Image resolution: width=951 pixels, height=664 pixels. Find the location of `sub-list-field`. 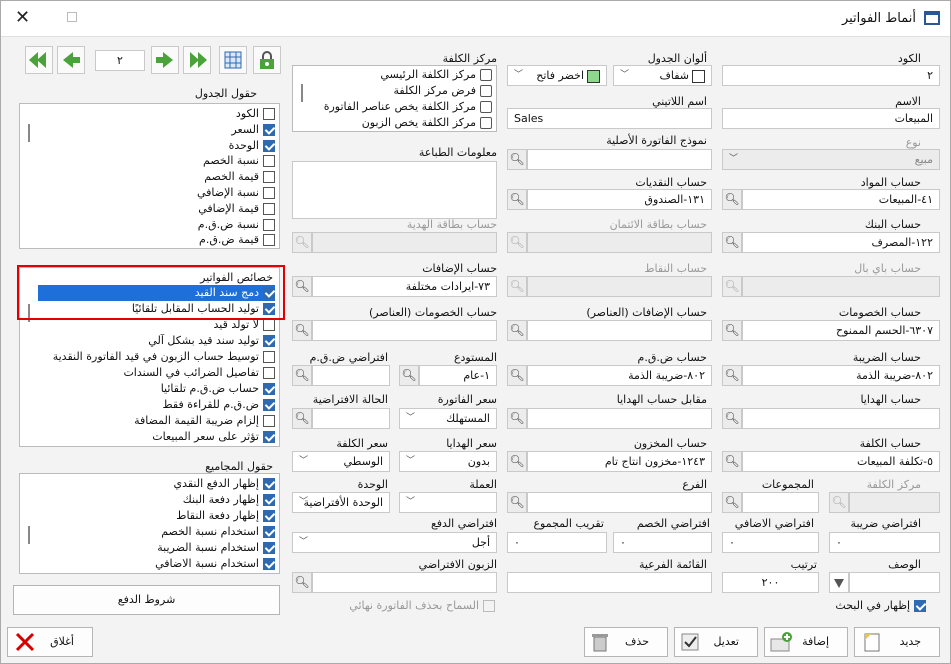

sub-list-field is located at coordinates (609, 582).